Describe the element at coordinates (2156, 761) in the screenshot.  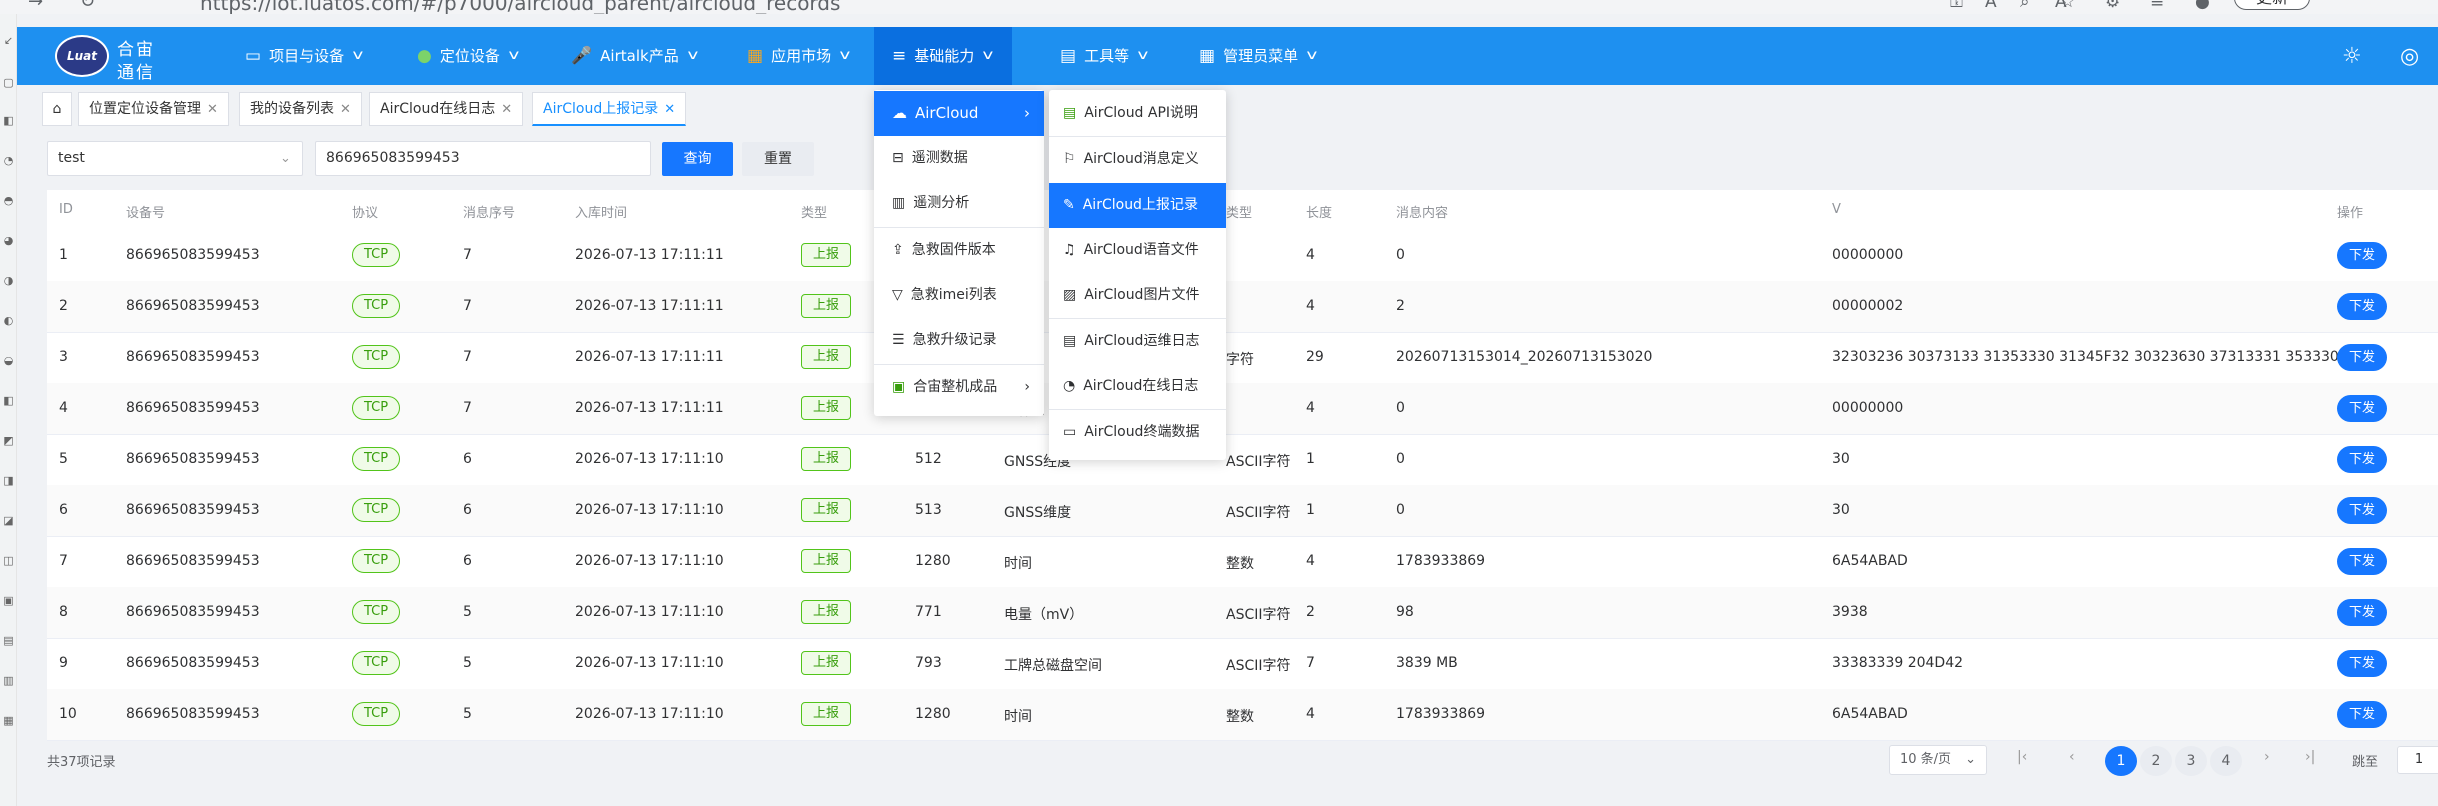
I see `page-2: 2` at that location.